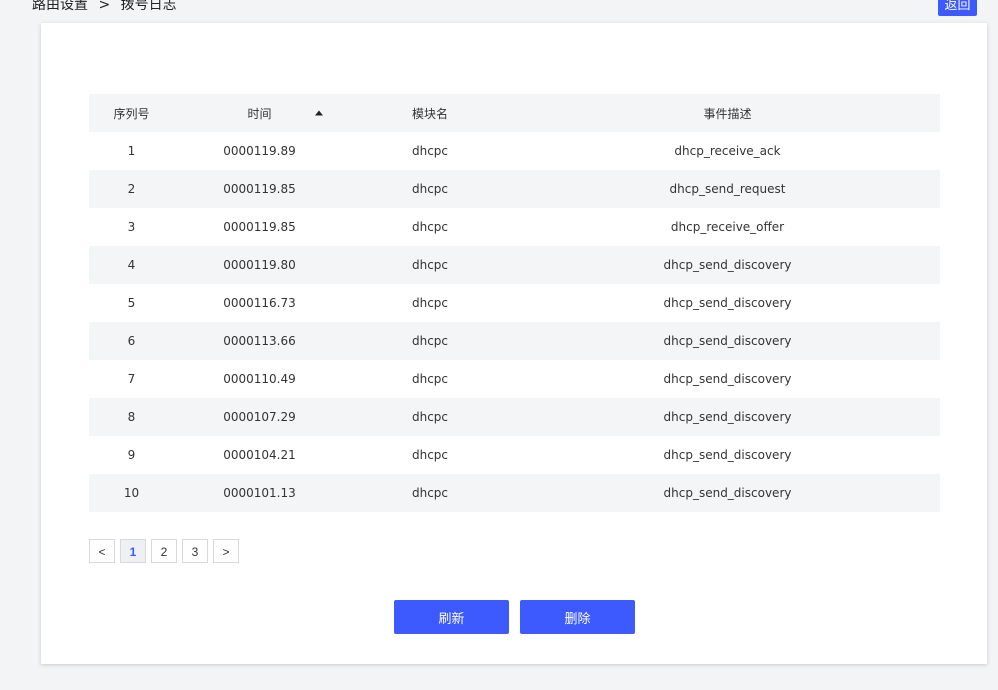 The width and height of the screenshot is (998, 690). Describe the element at coordinates (131, 265) in the screenshot. I see `cell-seq: 4` at that location.